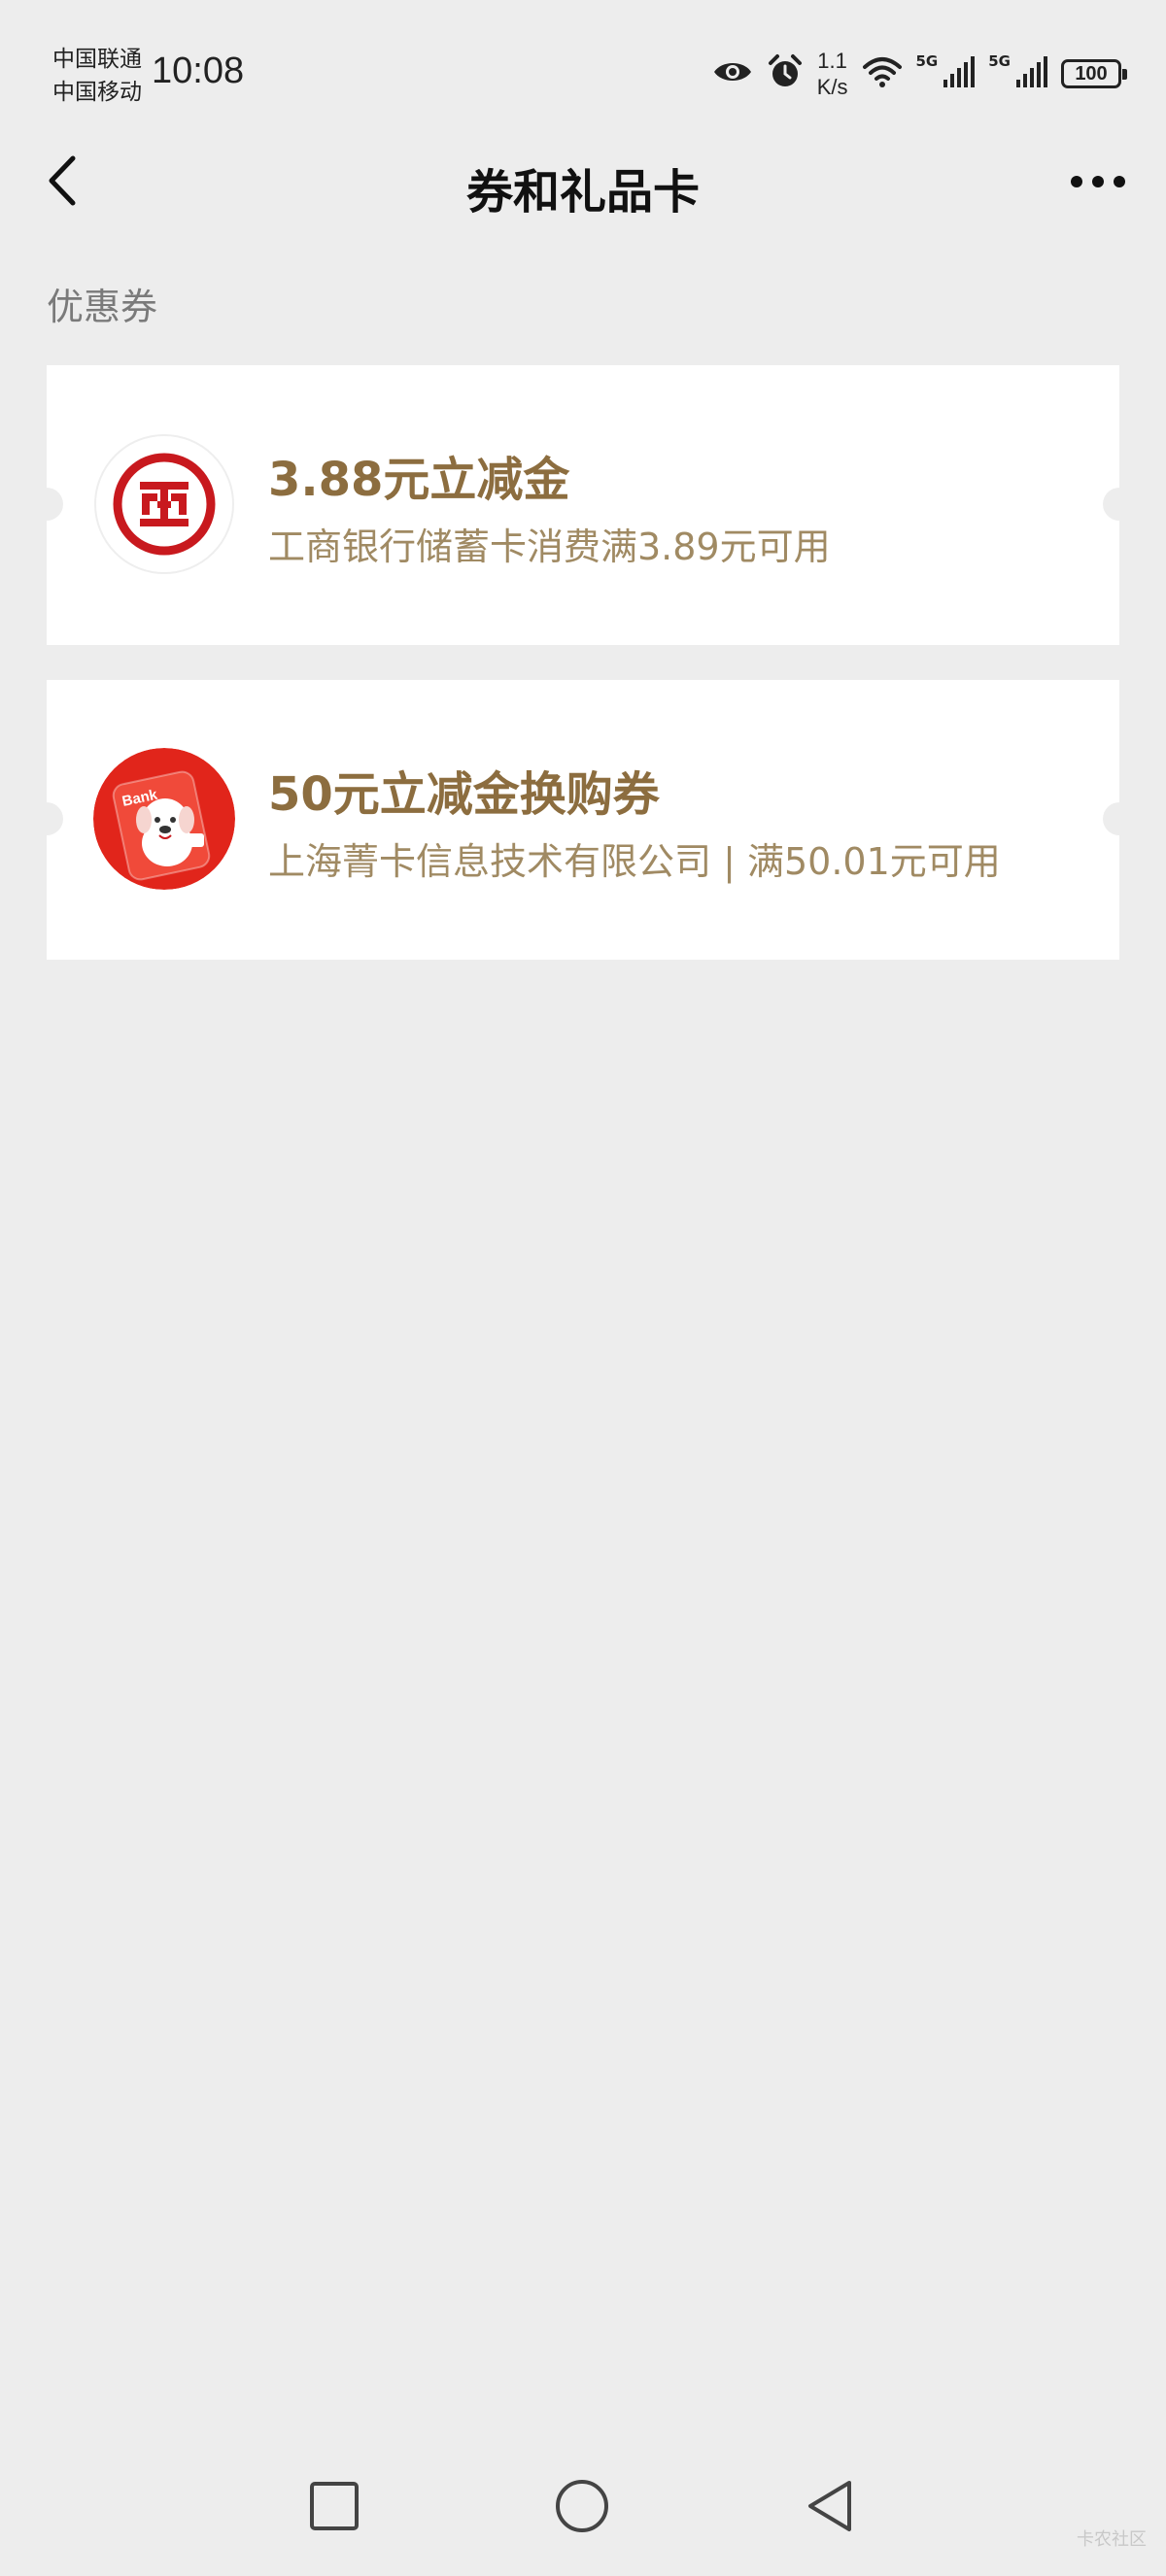 The image size is (1166, 2576). I want to click on square-icon, so click(334, 2508).